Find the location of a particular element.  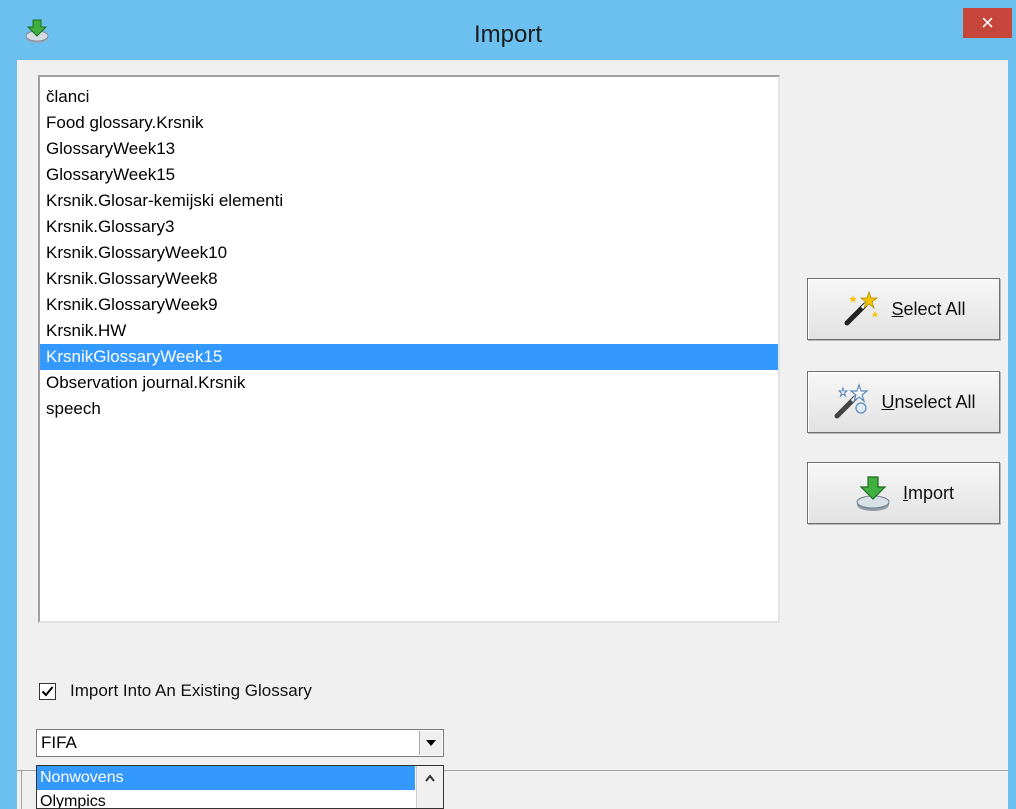

select-all-button: Select All is located at coordinates (903, 309).